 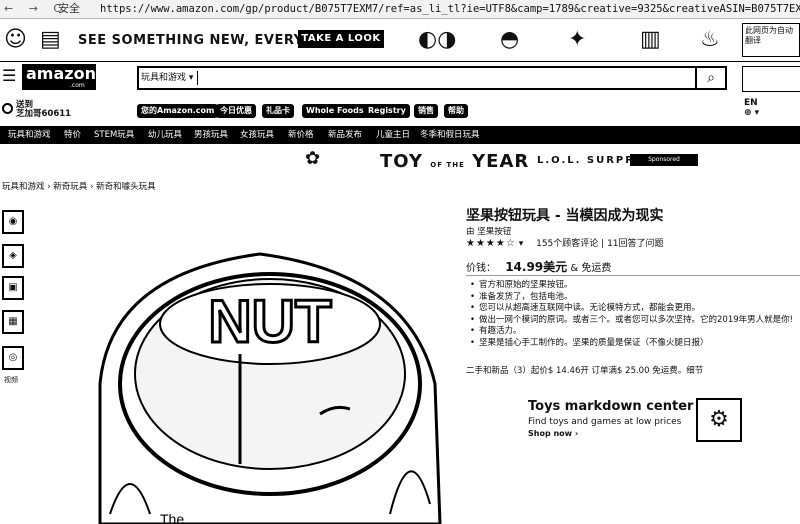 I want to click on amazon-logo: amazon .com, so click(x=59, y=77).